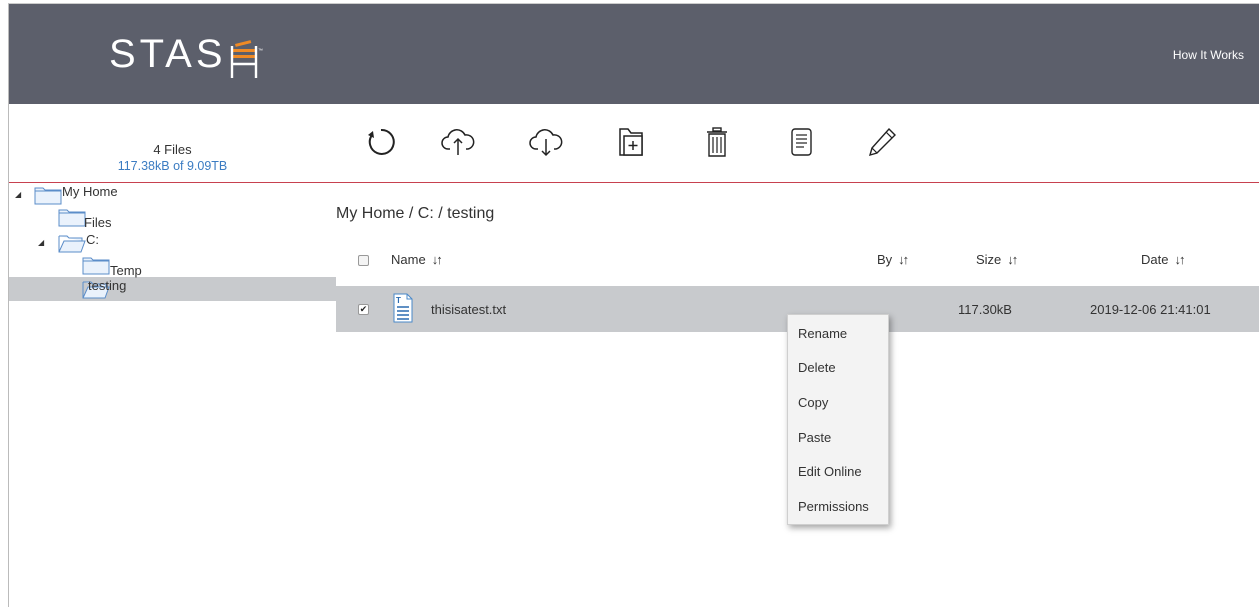 The image size is (1259, 607). Describe the element at coordinates (468, 309) in the screenshot. I see `file-name: thisisatest.txt` at that location.